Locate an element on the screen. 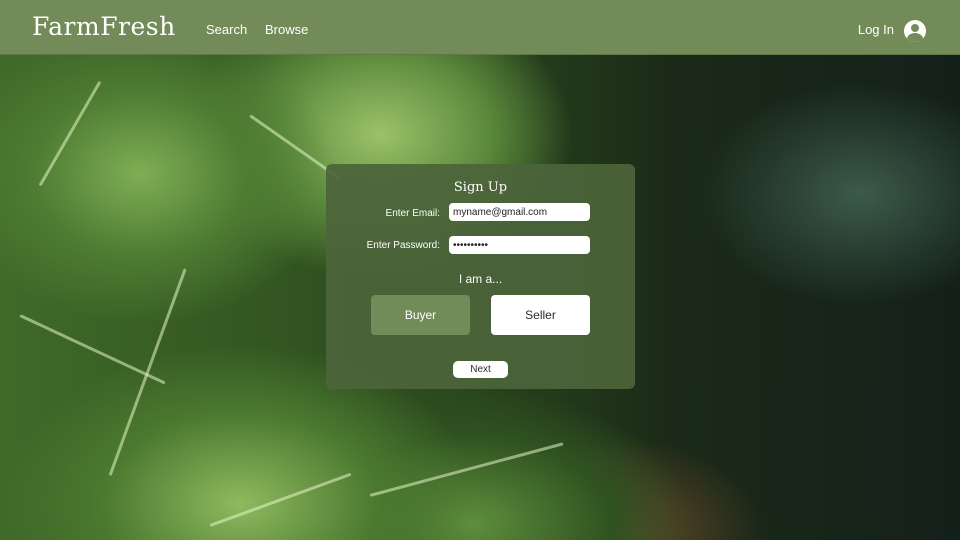 This screenshot has width=960, height=540. password-label: Enter Password: is located at coordinates (403, 245).